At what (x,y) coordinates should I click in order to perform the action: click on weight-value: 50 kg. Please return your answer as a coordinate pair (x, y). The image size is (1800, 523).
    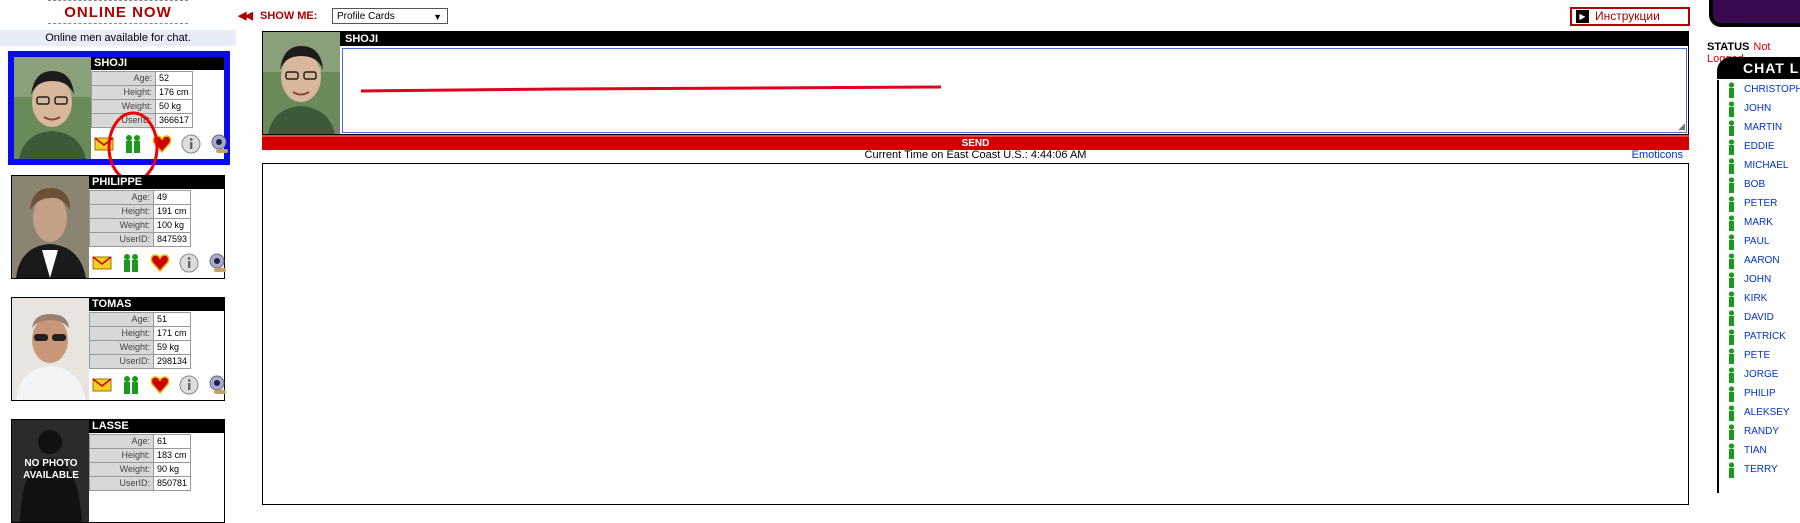
    Looking at the image, I should click on (174, 106).